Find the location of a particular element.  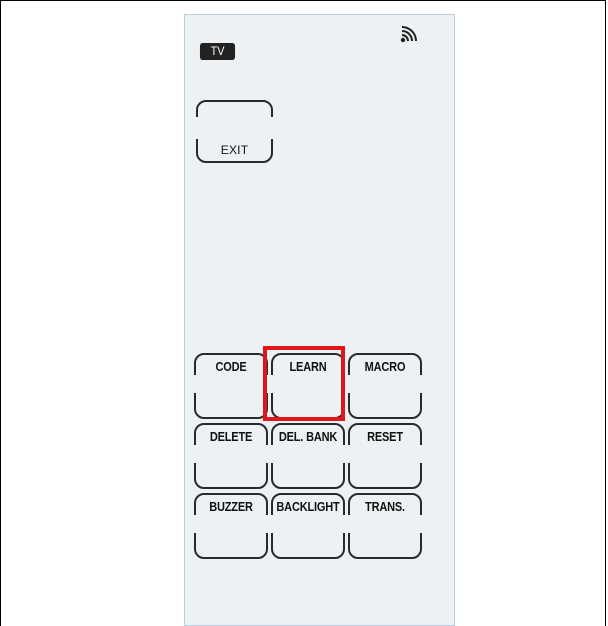

button-buzzer: BUZZER is located at coordinates (231, 526).